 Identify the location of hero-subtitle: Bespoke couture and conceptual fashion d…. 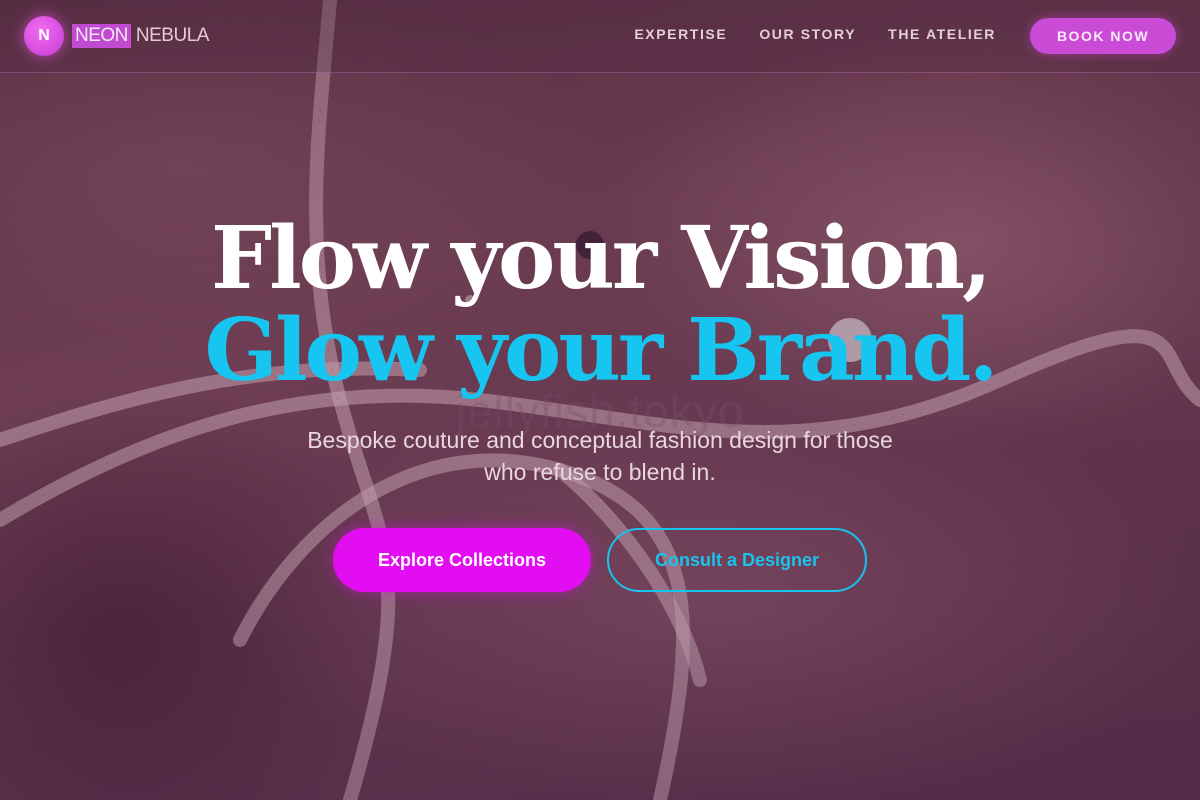
(600, 456).